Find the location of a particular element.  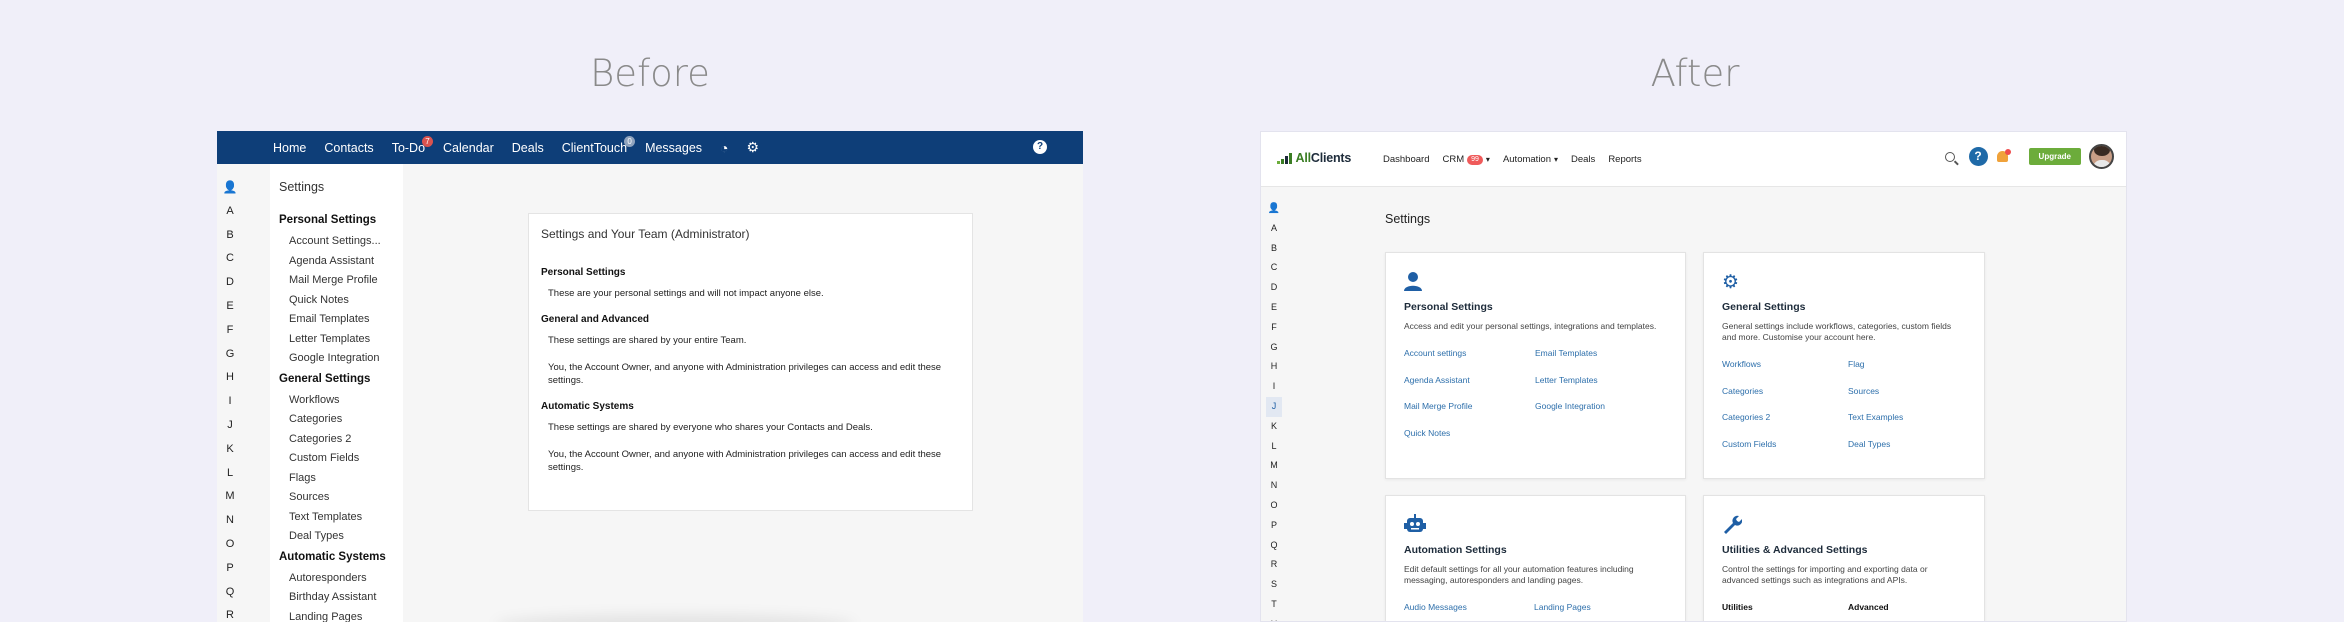

menu-reports: Reports is located at coordinates (1624, 159).